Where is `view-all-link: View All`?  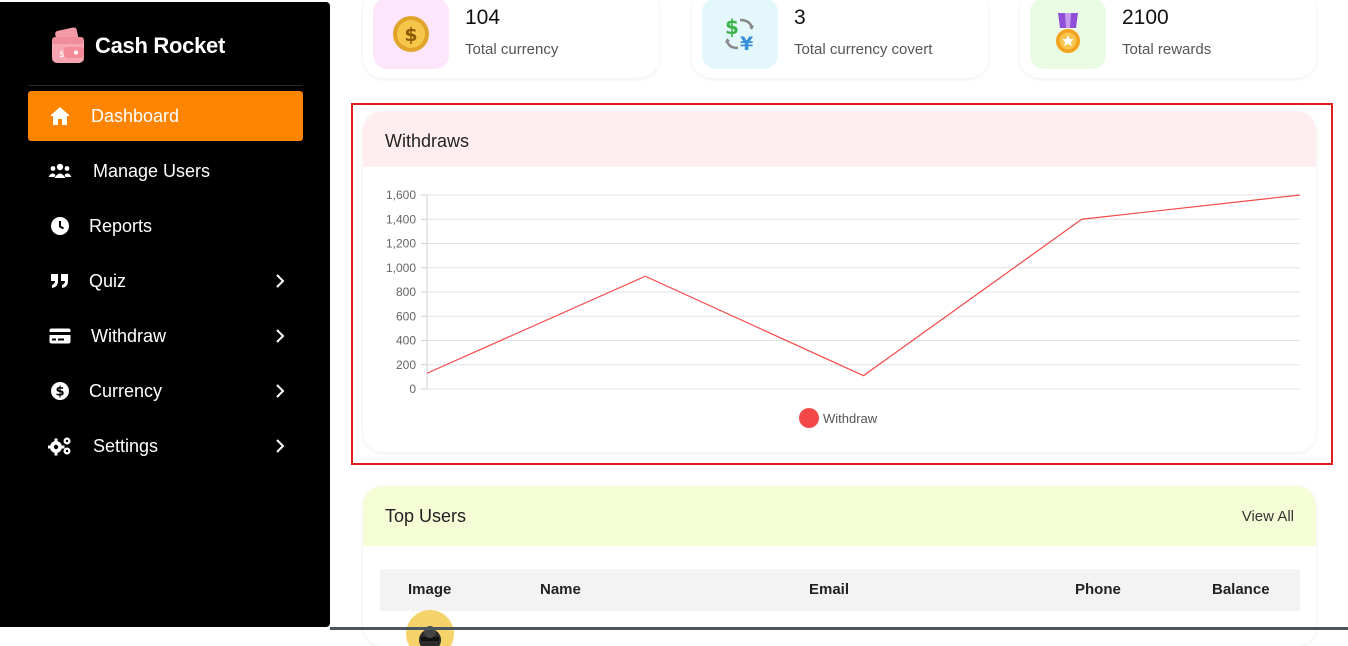 view-all-link: View All is located at coordinates (1268, 516).